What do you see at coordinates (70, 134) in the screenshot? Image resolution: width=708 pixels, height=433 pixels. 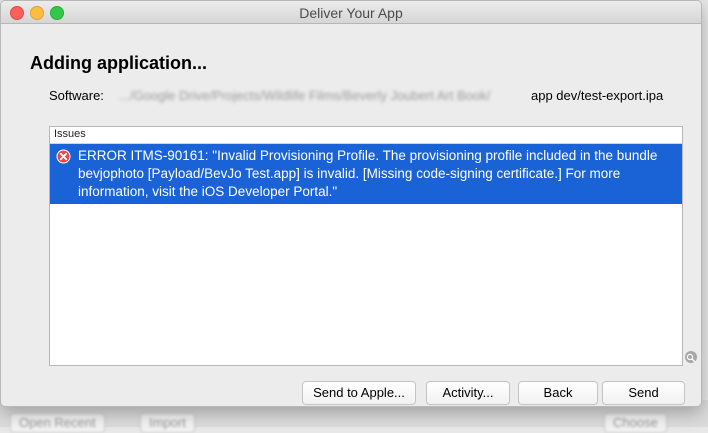 I see `issues-header-label: Issues` at bounding box center [70, 134].